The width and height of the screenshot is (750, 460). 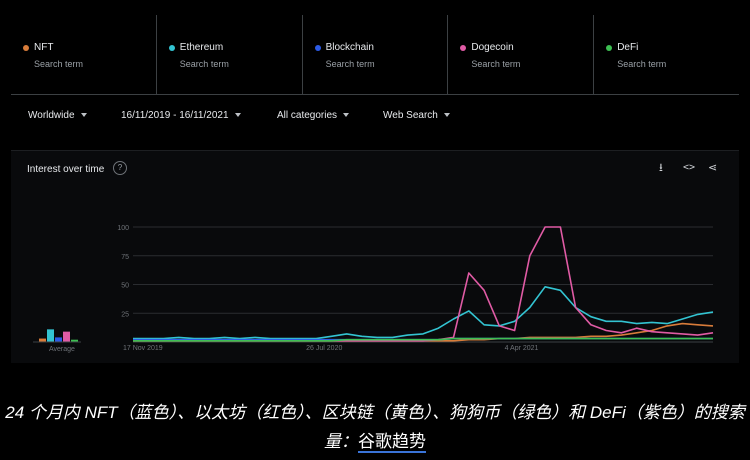 I want to click on search-type-label: Web Search, so click(x=410, y=115).